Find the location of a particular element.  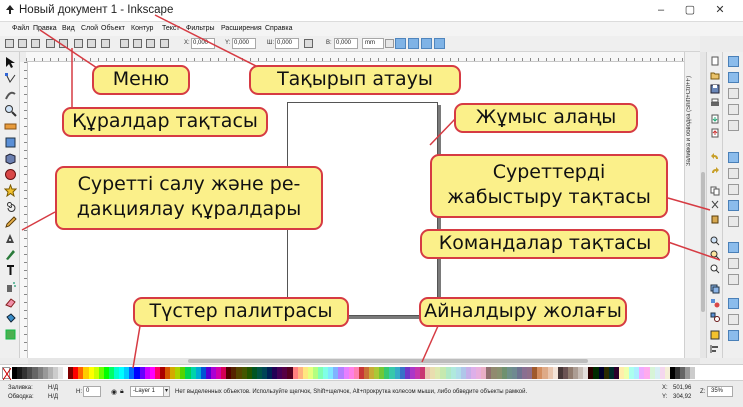

chevron-down-icon: ▾ is located at coordinates (166, 391).